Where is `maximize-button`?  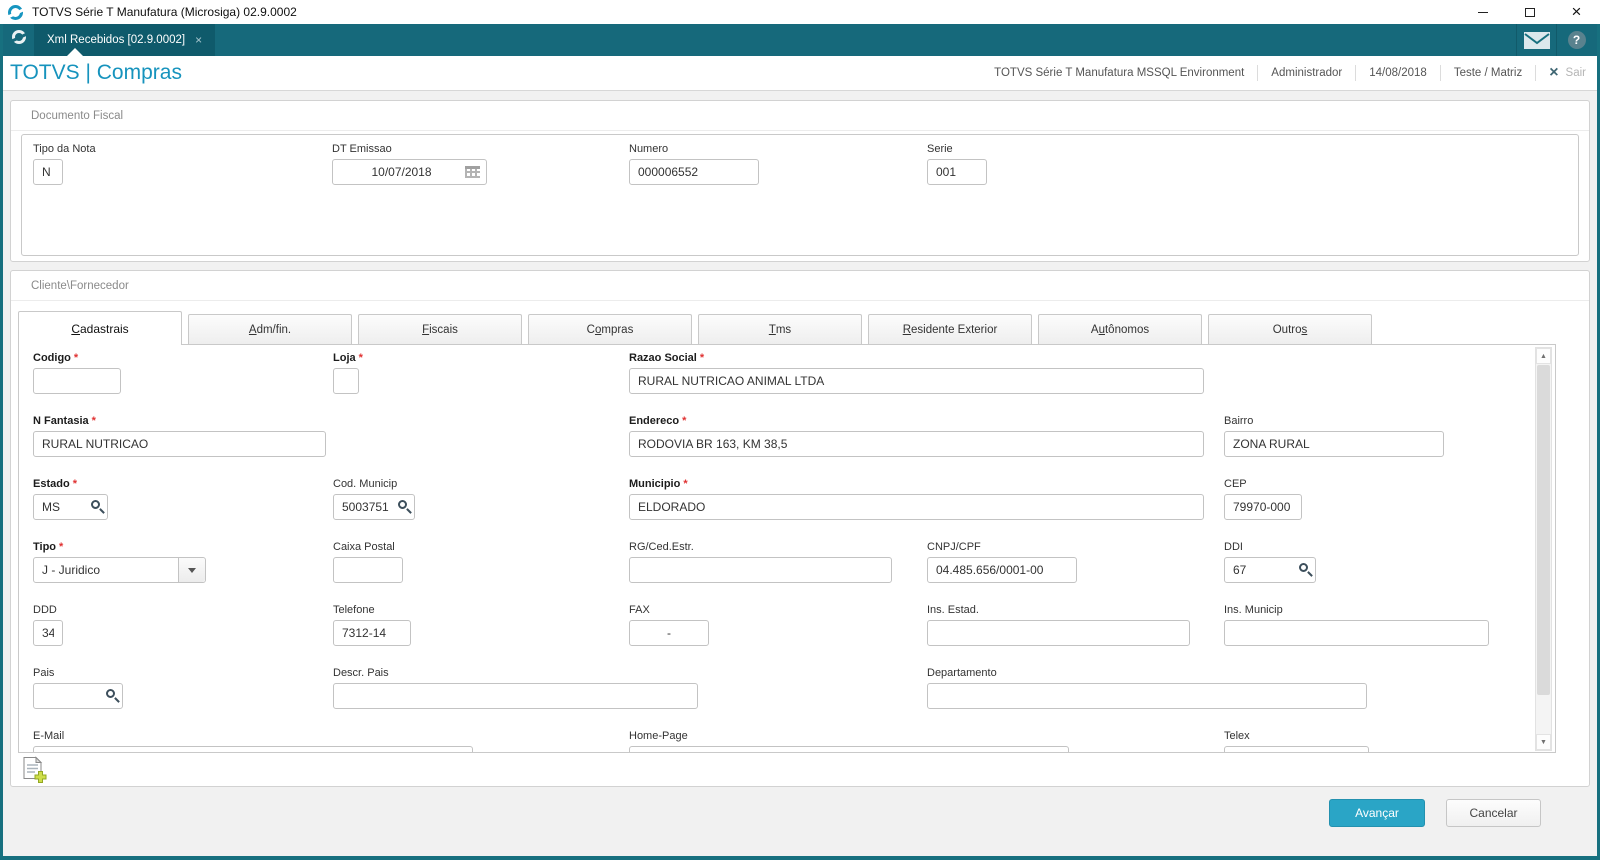 maximize-button is located at coordinates (1529, 12).